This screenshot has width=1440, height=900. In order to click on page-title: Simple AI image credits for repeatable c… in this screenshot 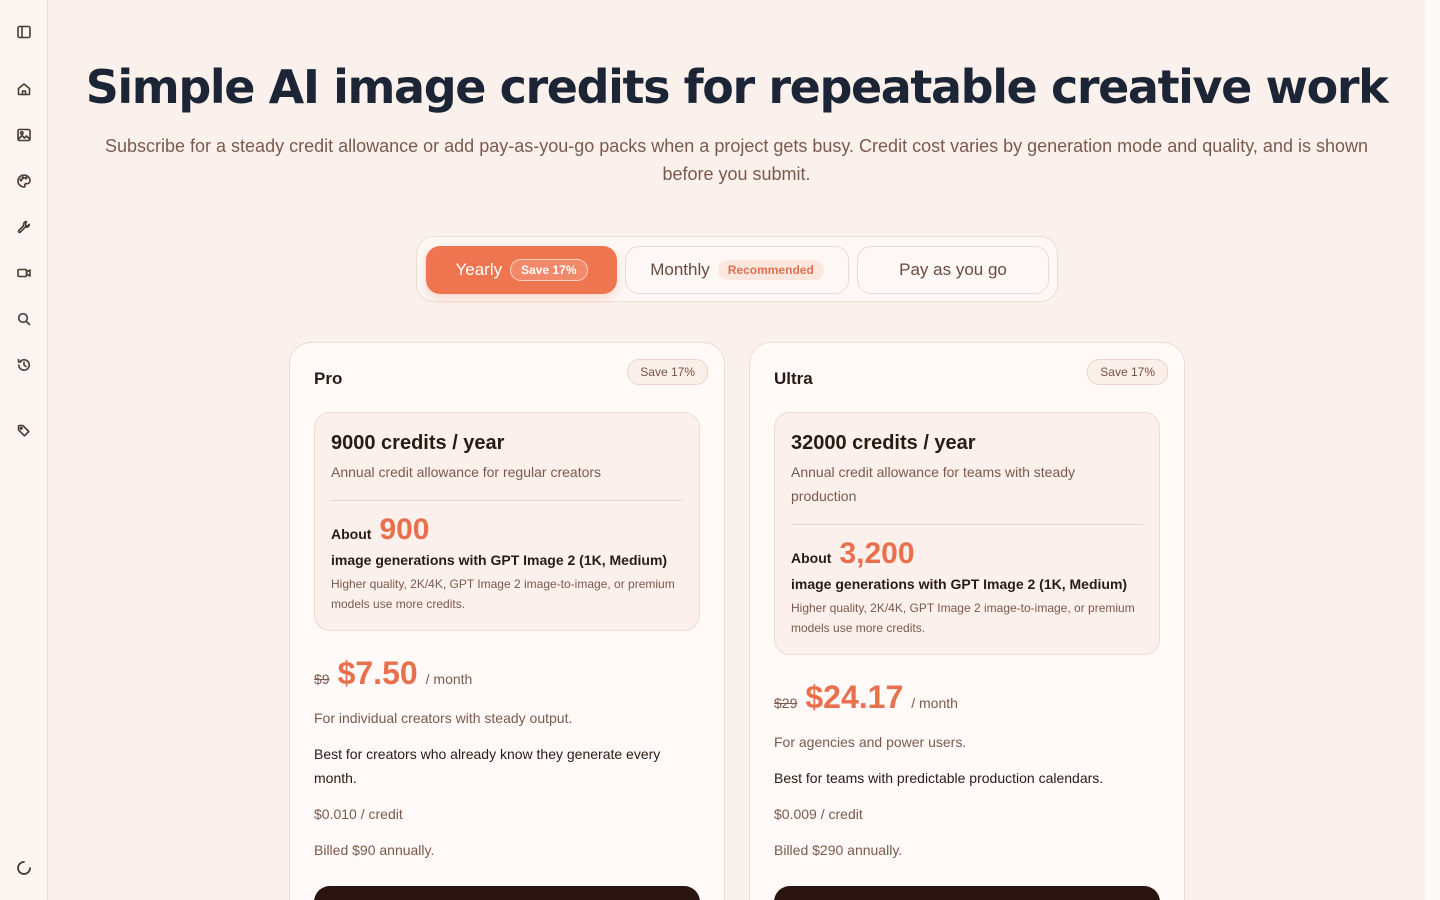, I will do `click(737, 87)`.